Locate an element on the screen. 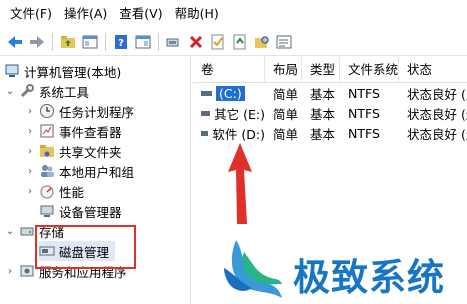 This screenshot has width=467, height=304. menu-action: 操作(A) is located at coordinates (85, 14).